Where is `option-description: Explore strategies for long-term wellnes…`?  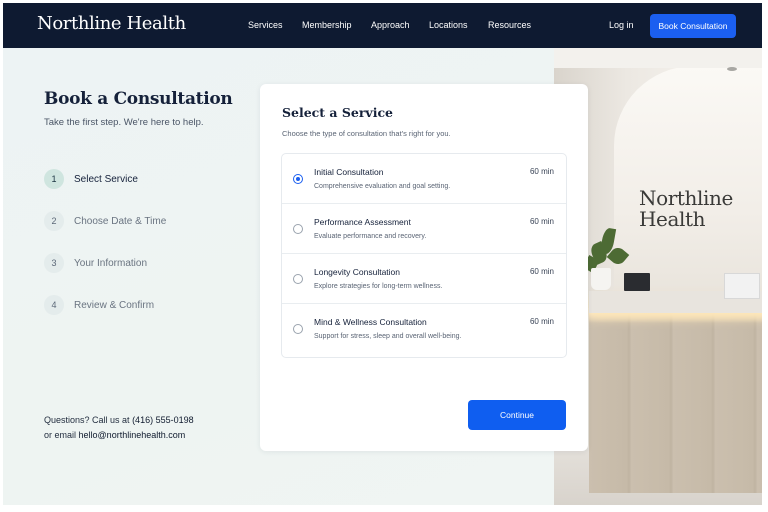 option-description: Explore strategies for long-term wellnes… is located at coordinates (378, 286).